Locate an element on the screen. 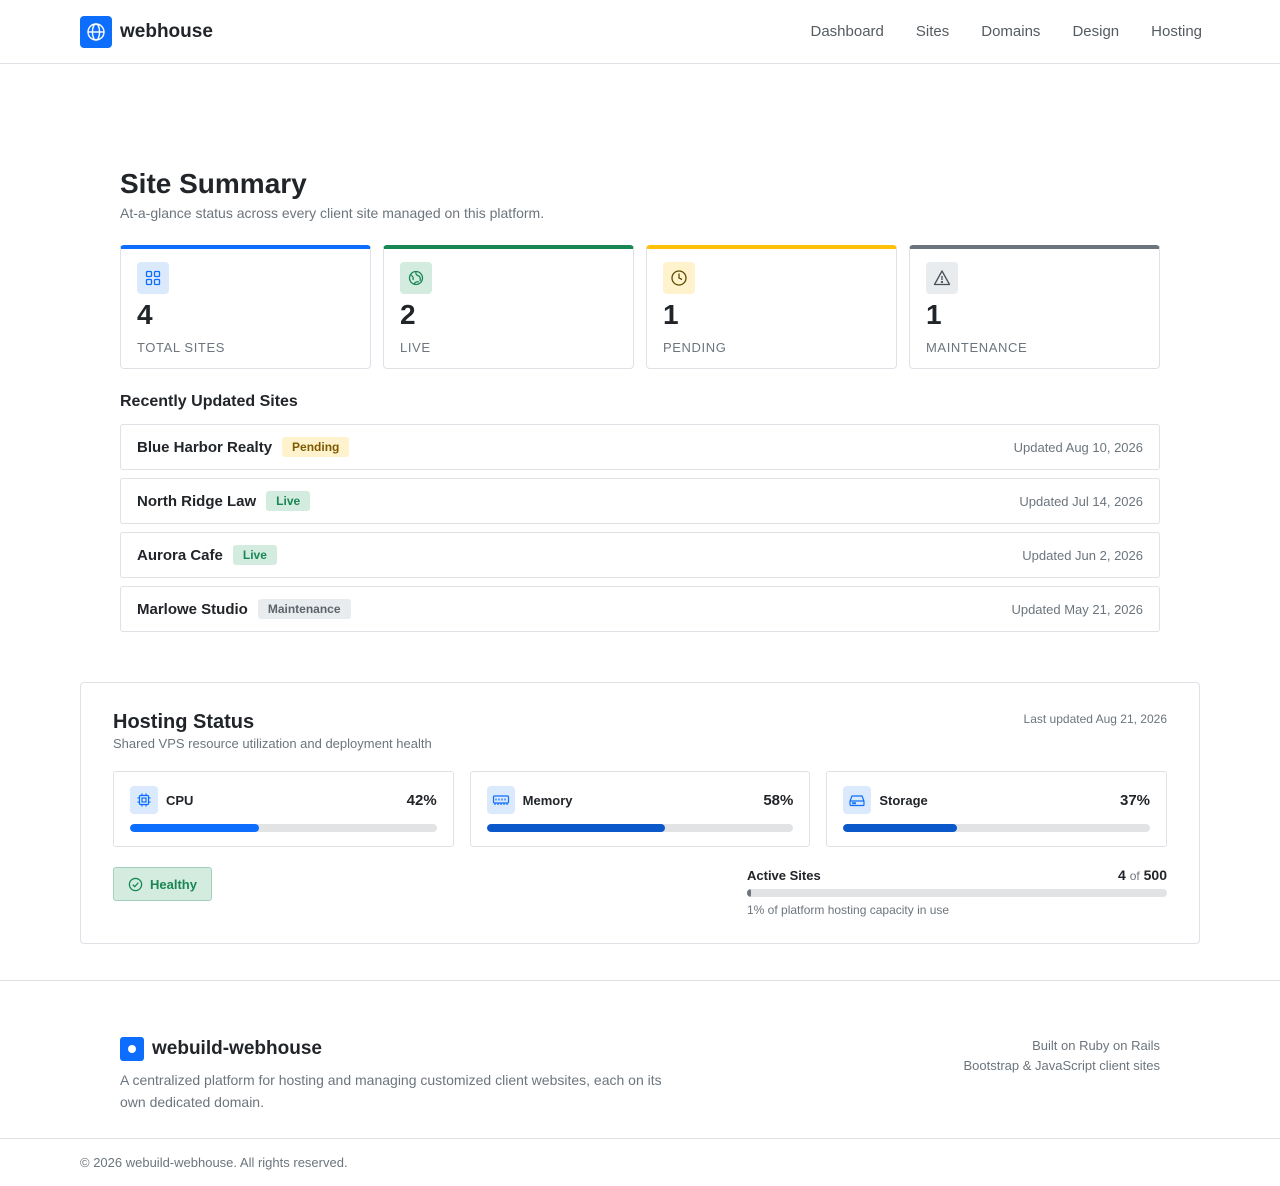 The image size is (1280, 1186). logo-icon is located at coordinates (132, 1049).